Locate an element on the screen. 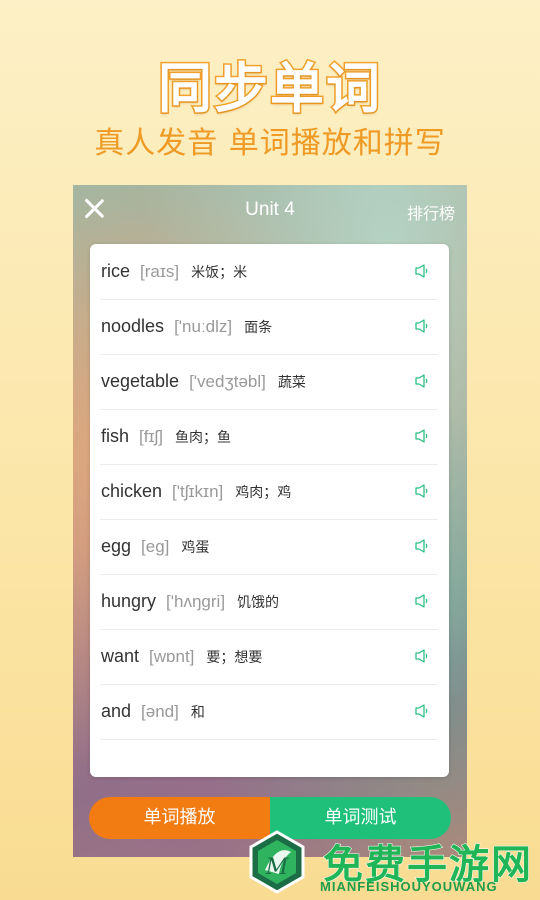 The image size is (540, 900). word-meaning: 要；想要 is located at coordinates (234, 657).